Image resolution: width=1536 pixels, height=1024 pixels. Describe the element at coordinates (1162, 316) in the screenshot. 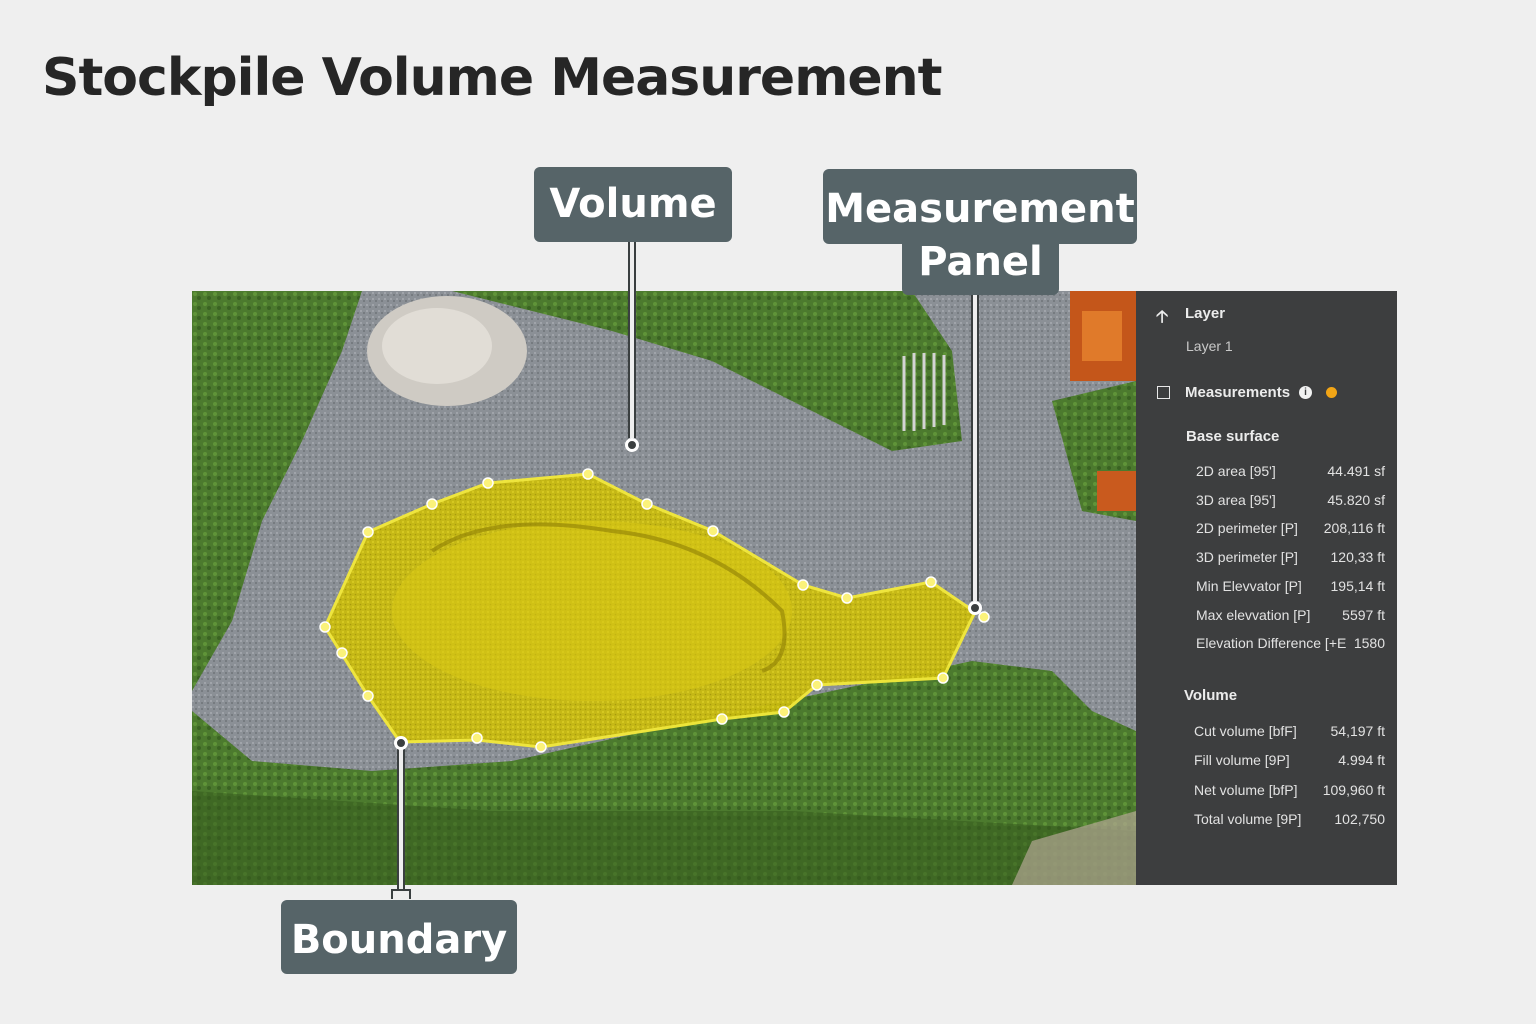

I see `arrow-up-icon: 🡡` at that location.